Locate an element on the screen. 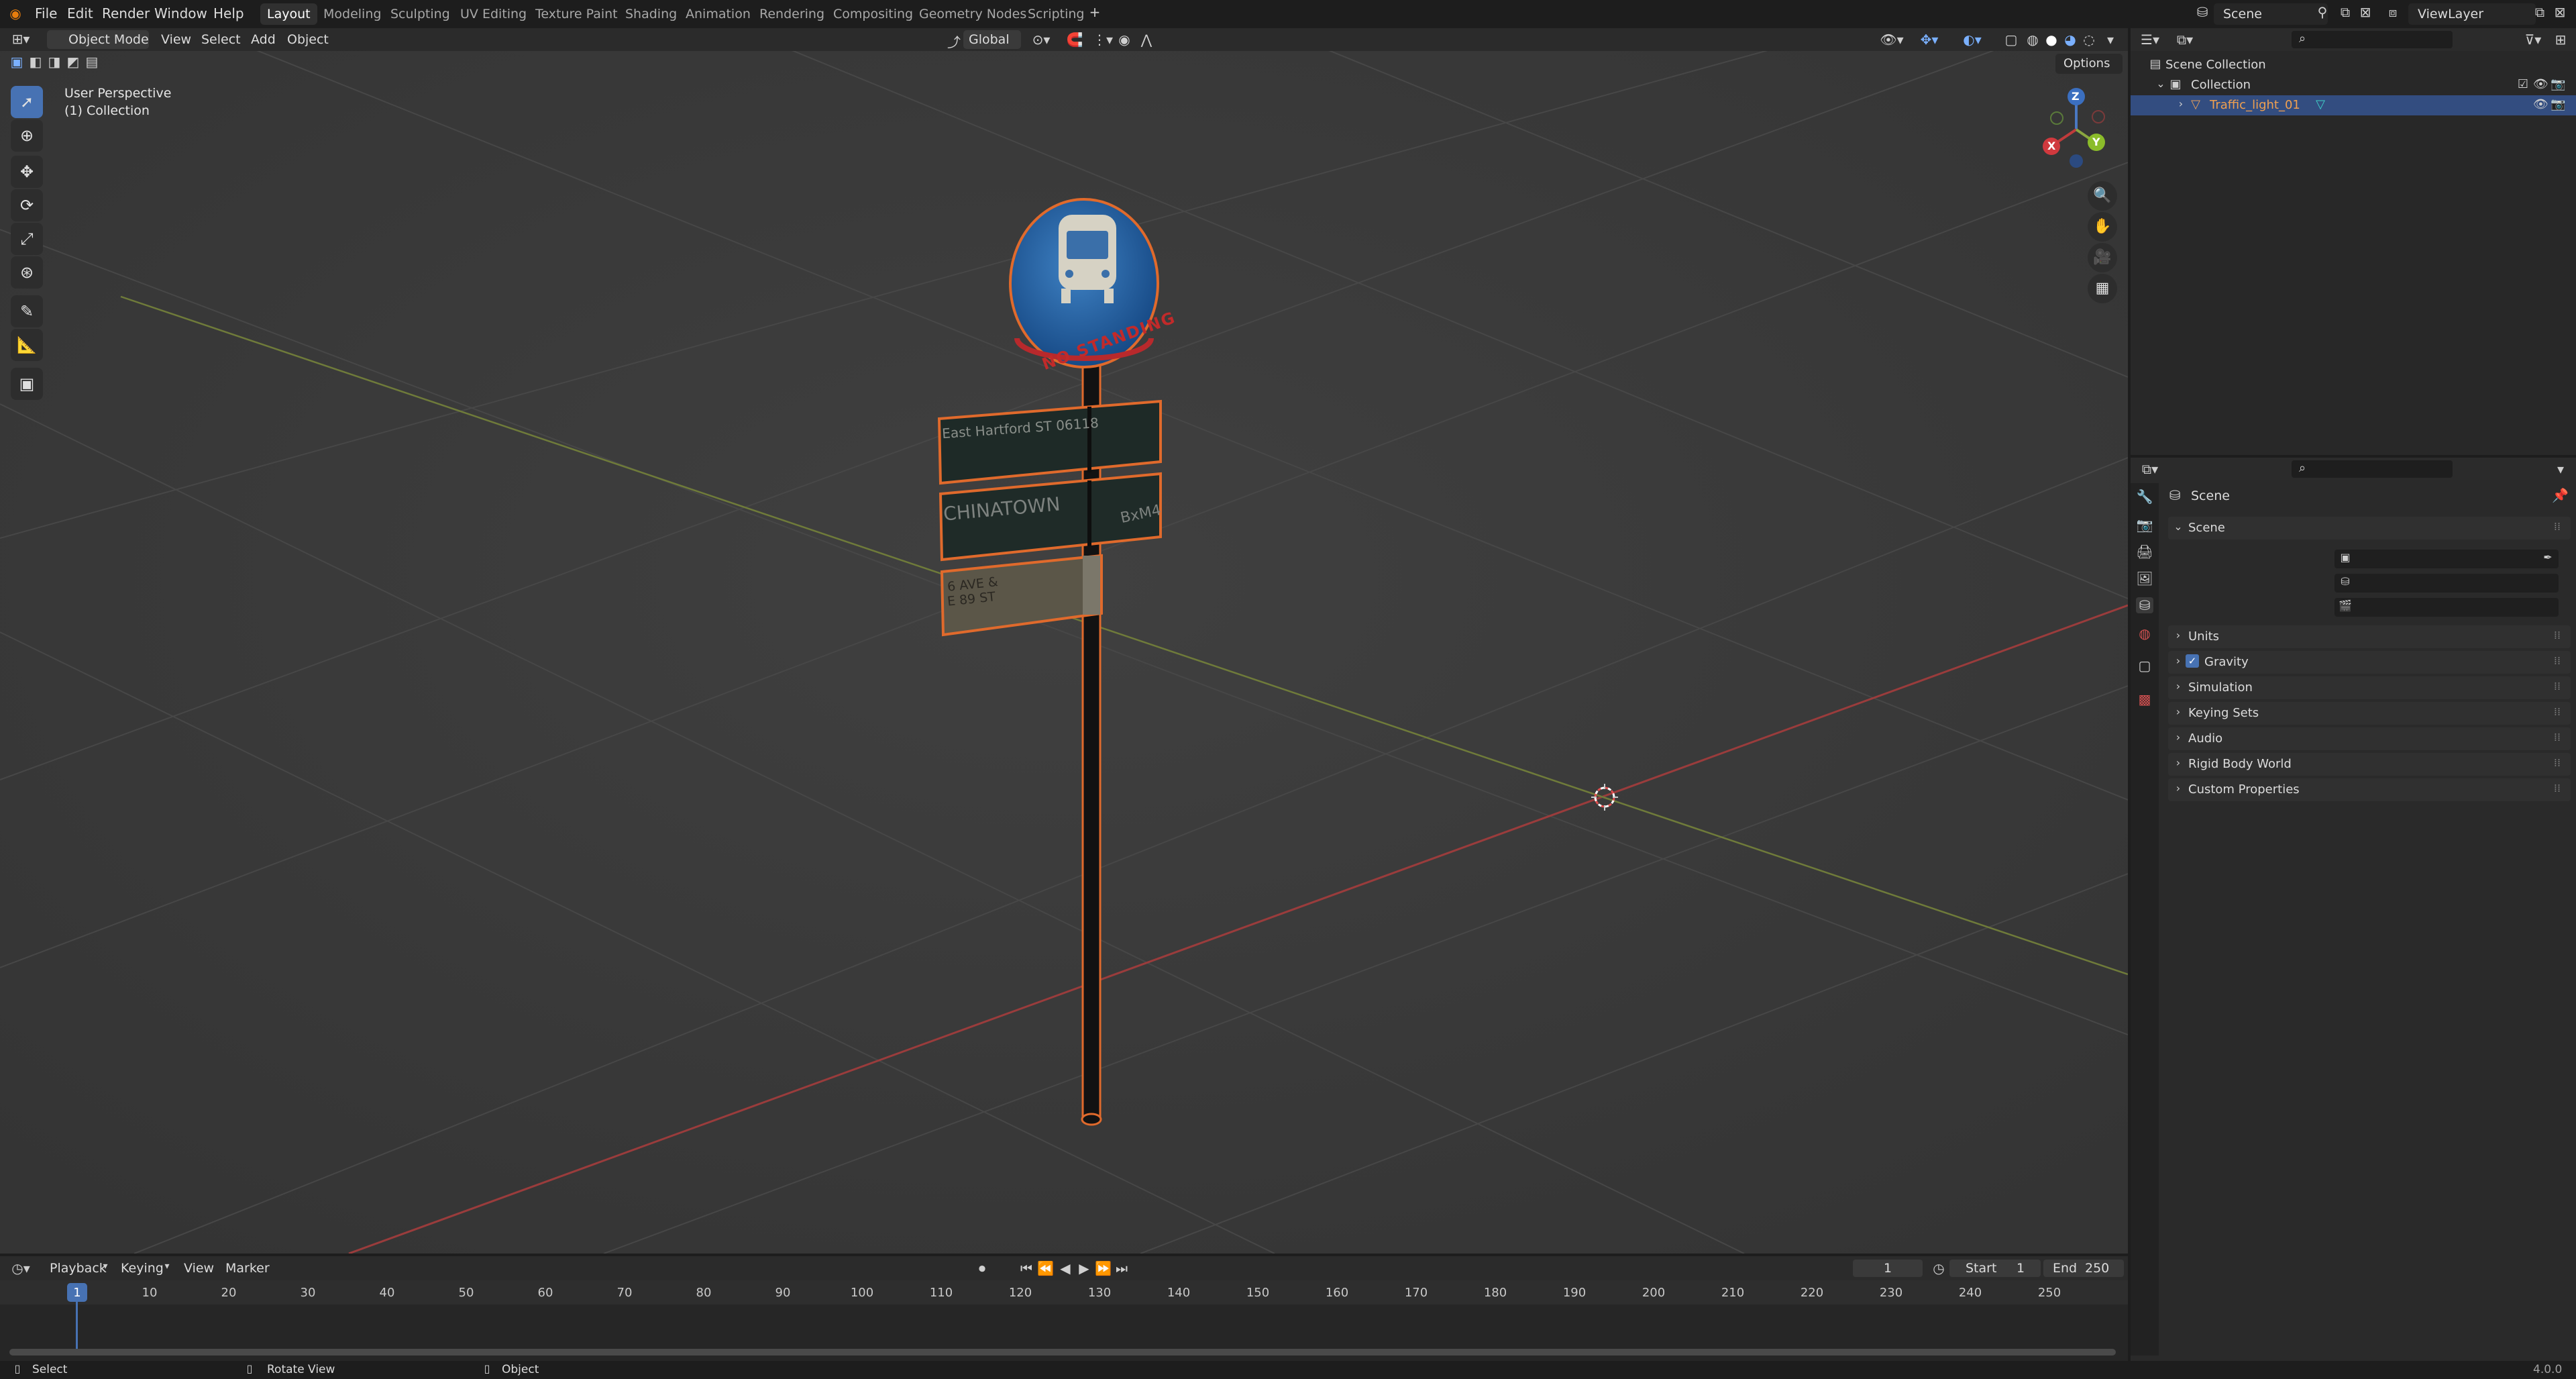 The image size is (2576, 1379). tab-sculpting: Sculpting is located at coordinates (420, 14).